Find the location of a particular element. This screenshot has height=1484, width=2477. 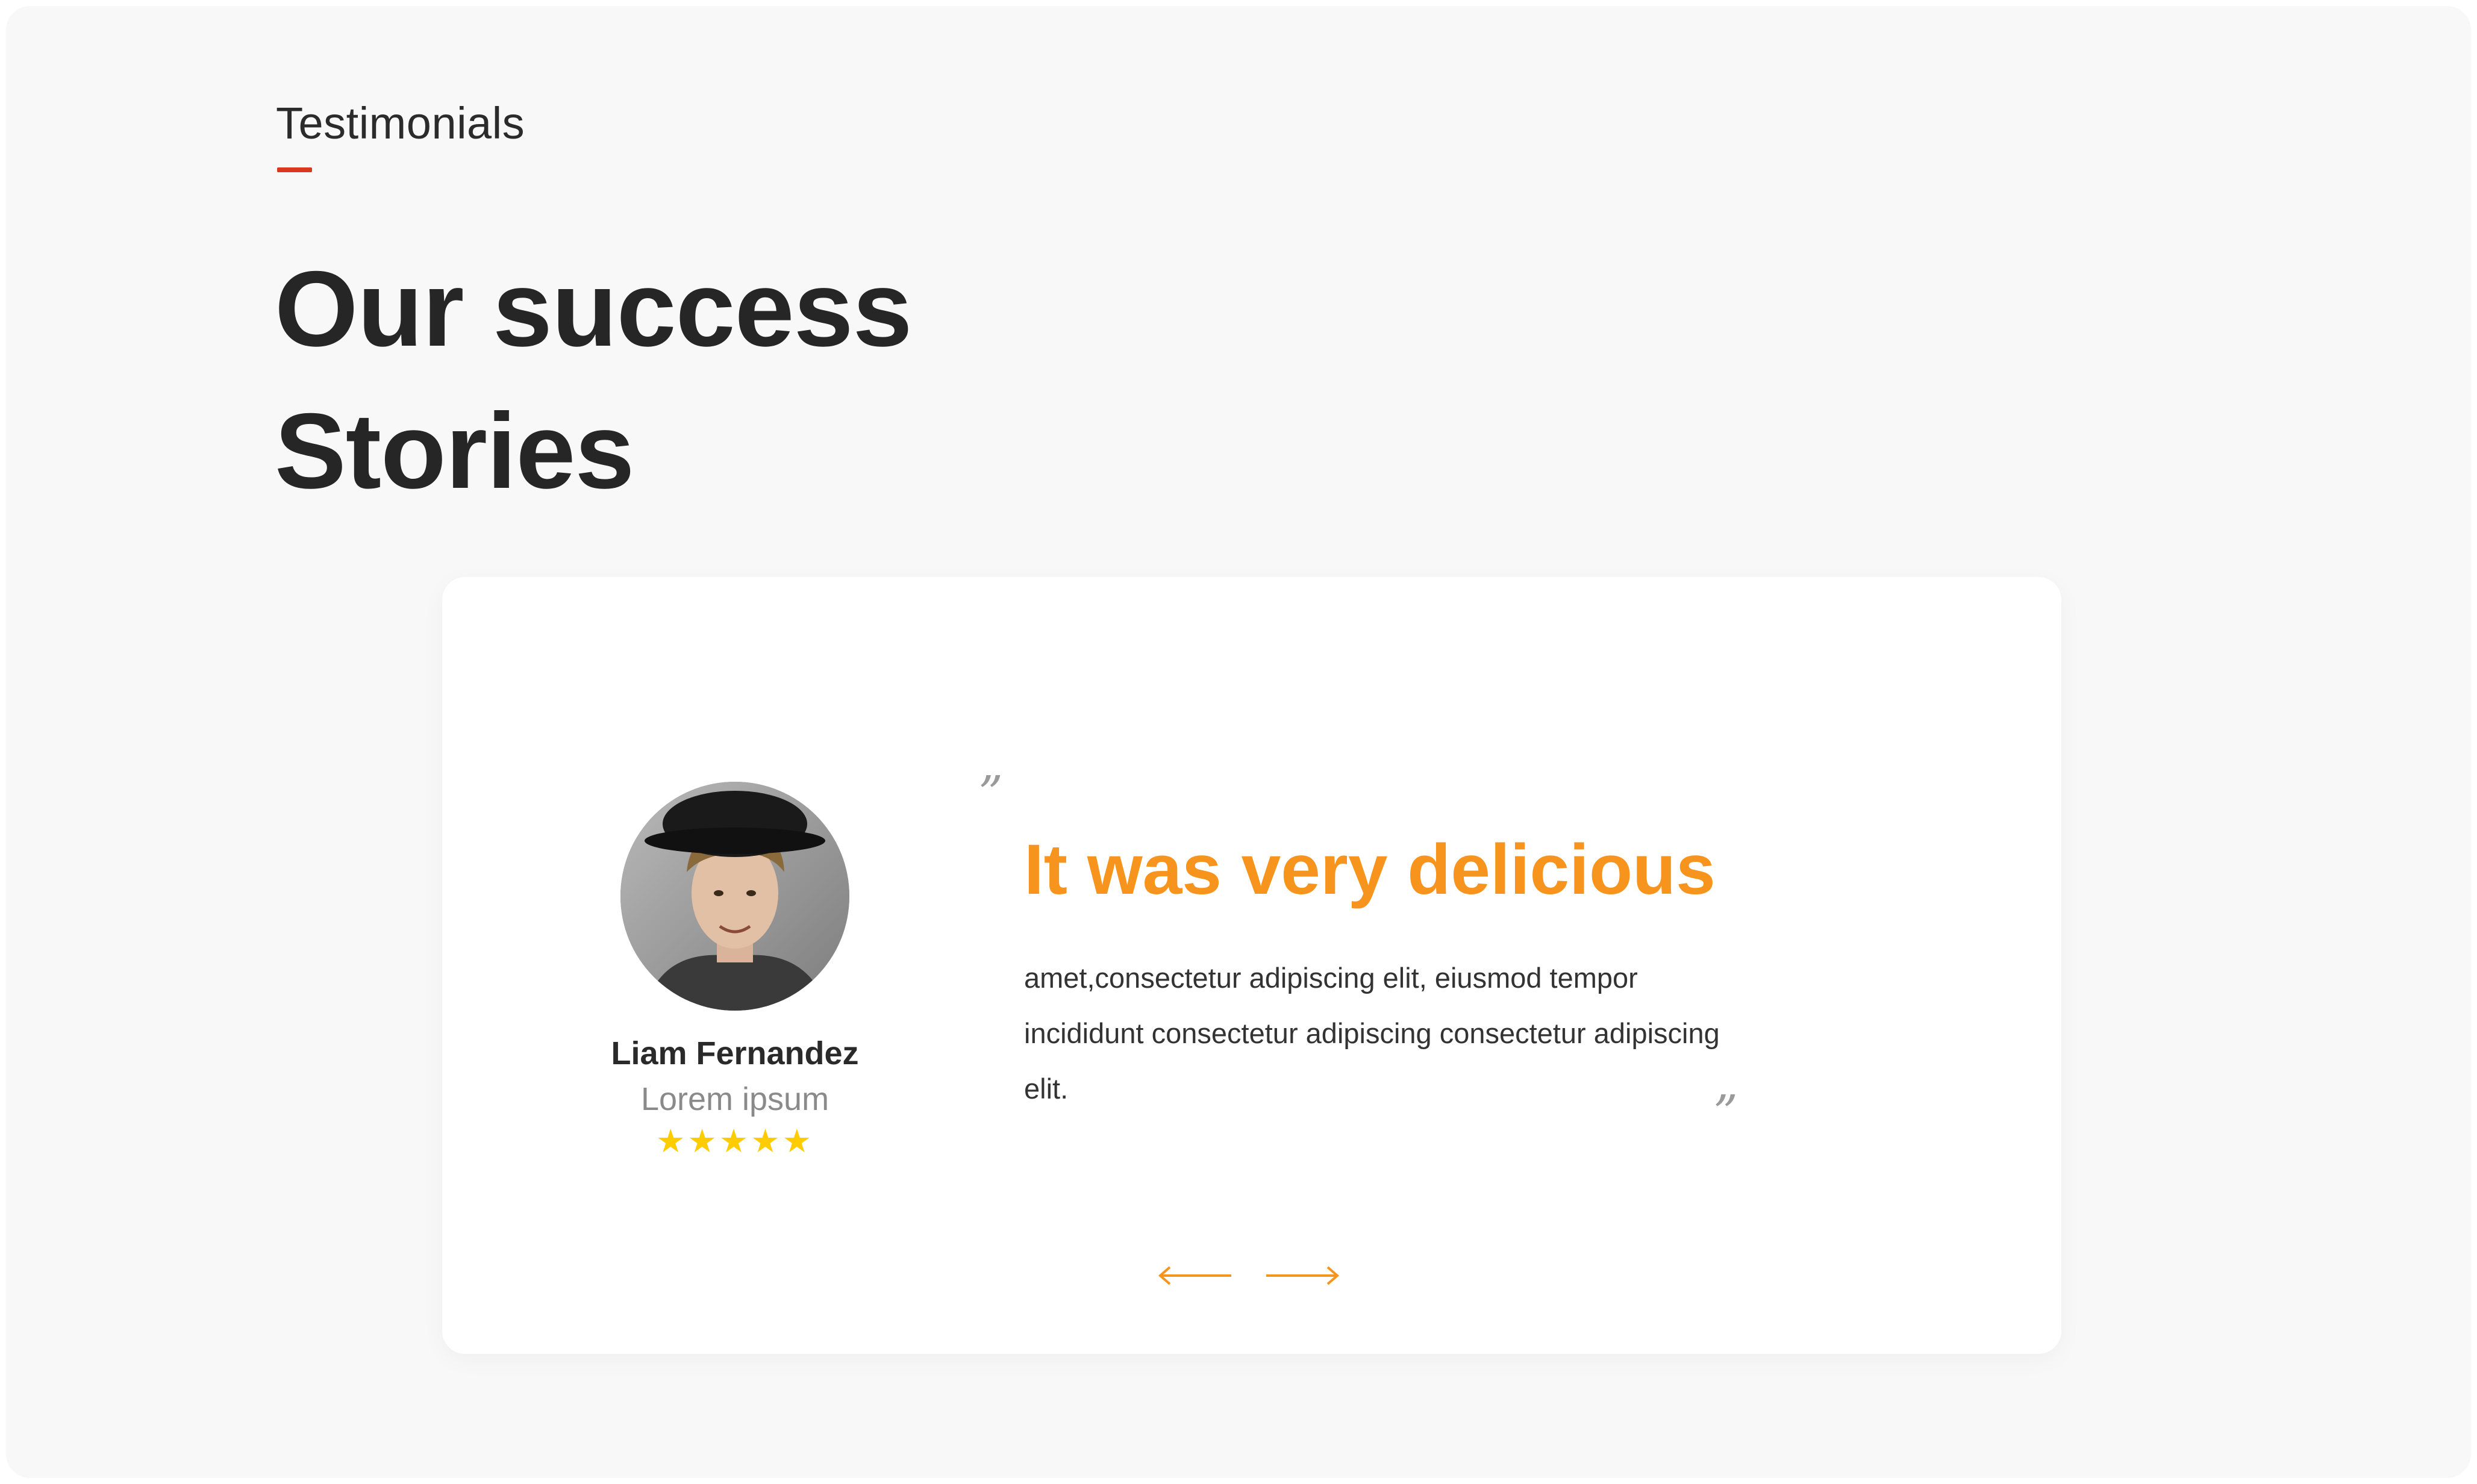

next-button is located at coordinates (1302, 1276).